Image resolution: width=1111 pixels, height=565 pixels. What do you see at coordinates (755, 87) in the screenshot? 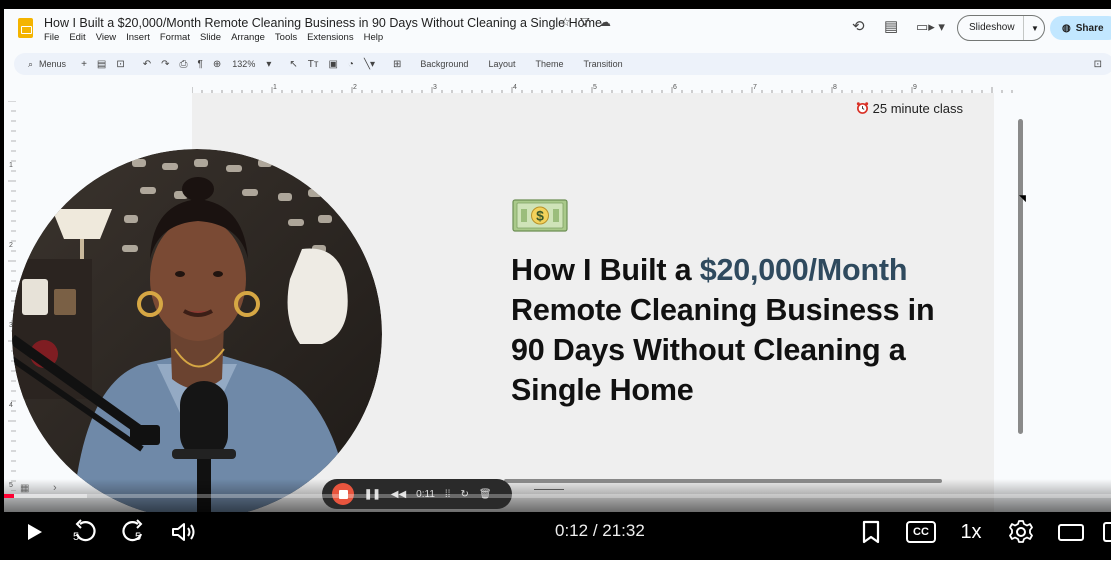
I see `ruler-number: 7` at bounding box center [755, 87].